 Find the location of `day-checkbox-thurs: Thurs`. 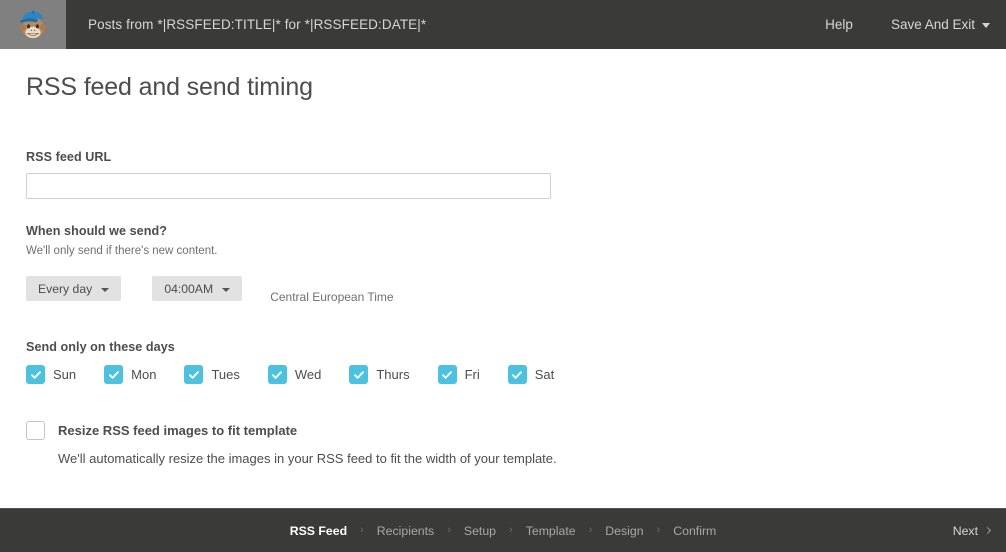

day-checkbox-thurs: Thurs is located at coordinates (379, 374).